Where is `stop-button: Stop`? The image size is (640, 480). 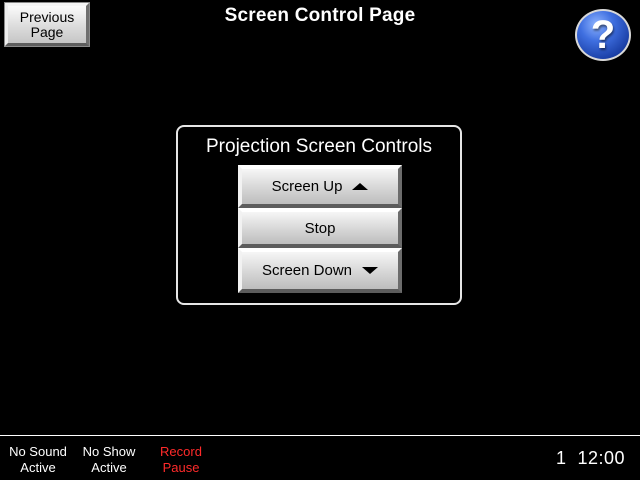
stop-button: Stop is located at coordinates (320, 228).